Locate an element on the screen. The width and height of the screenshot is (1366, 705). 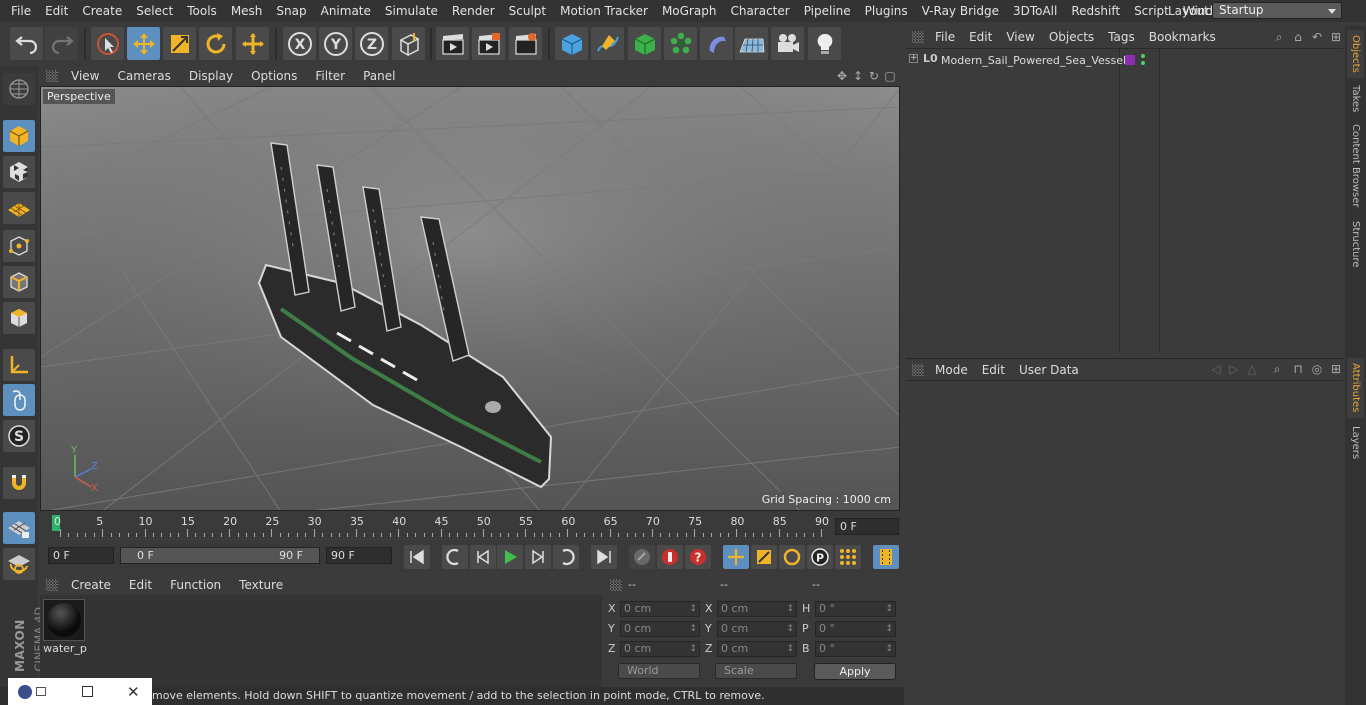
viewport-pan-icon: ↕ is located at coordinates (858, 76).